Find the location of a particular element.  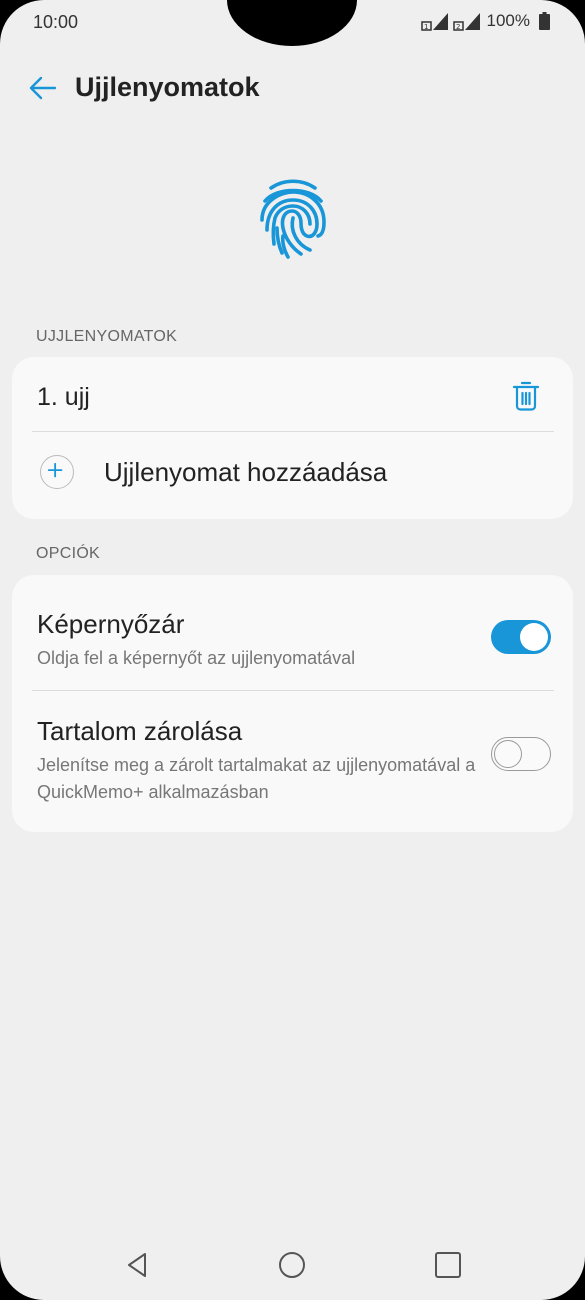

status-bar: 10:00 1 2 100% is located at coordinates (292, 23).